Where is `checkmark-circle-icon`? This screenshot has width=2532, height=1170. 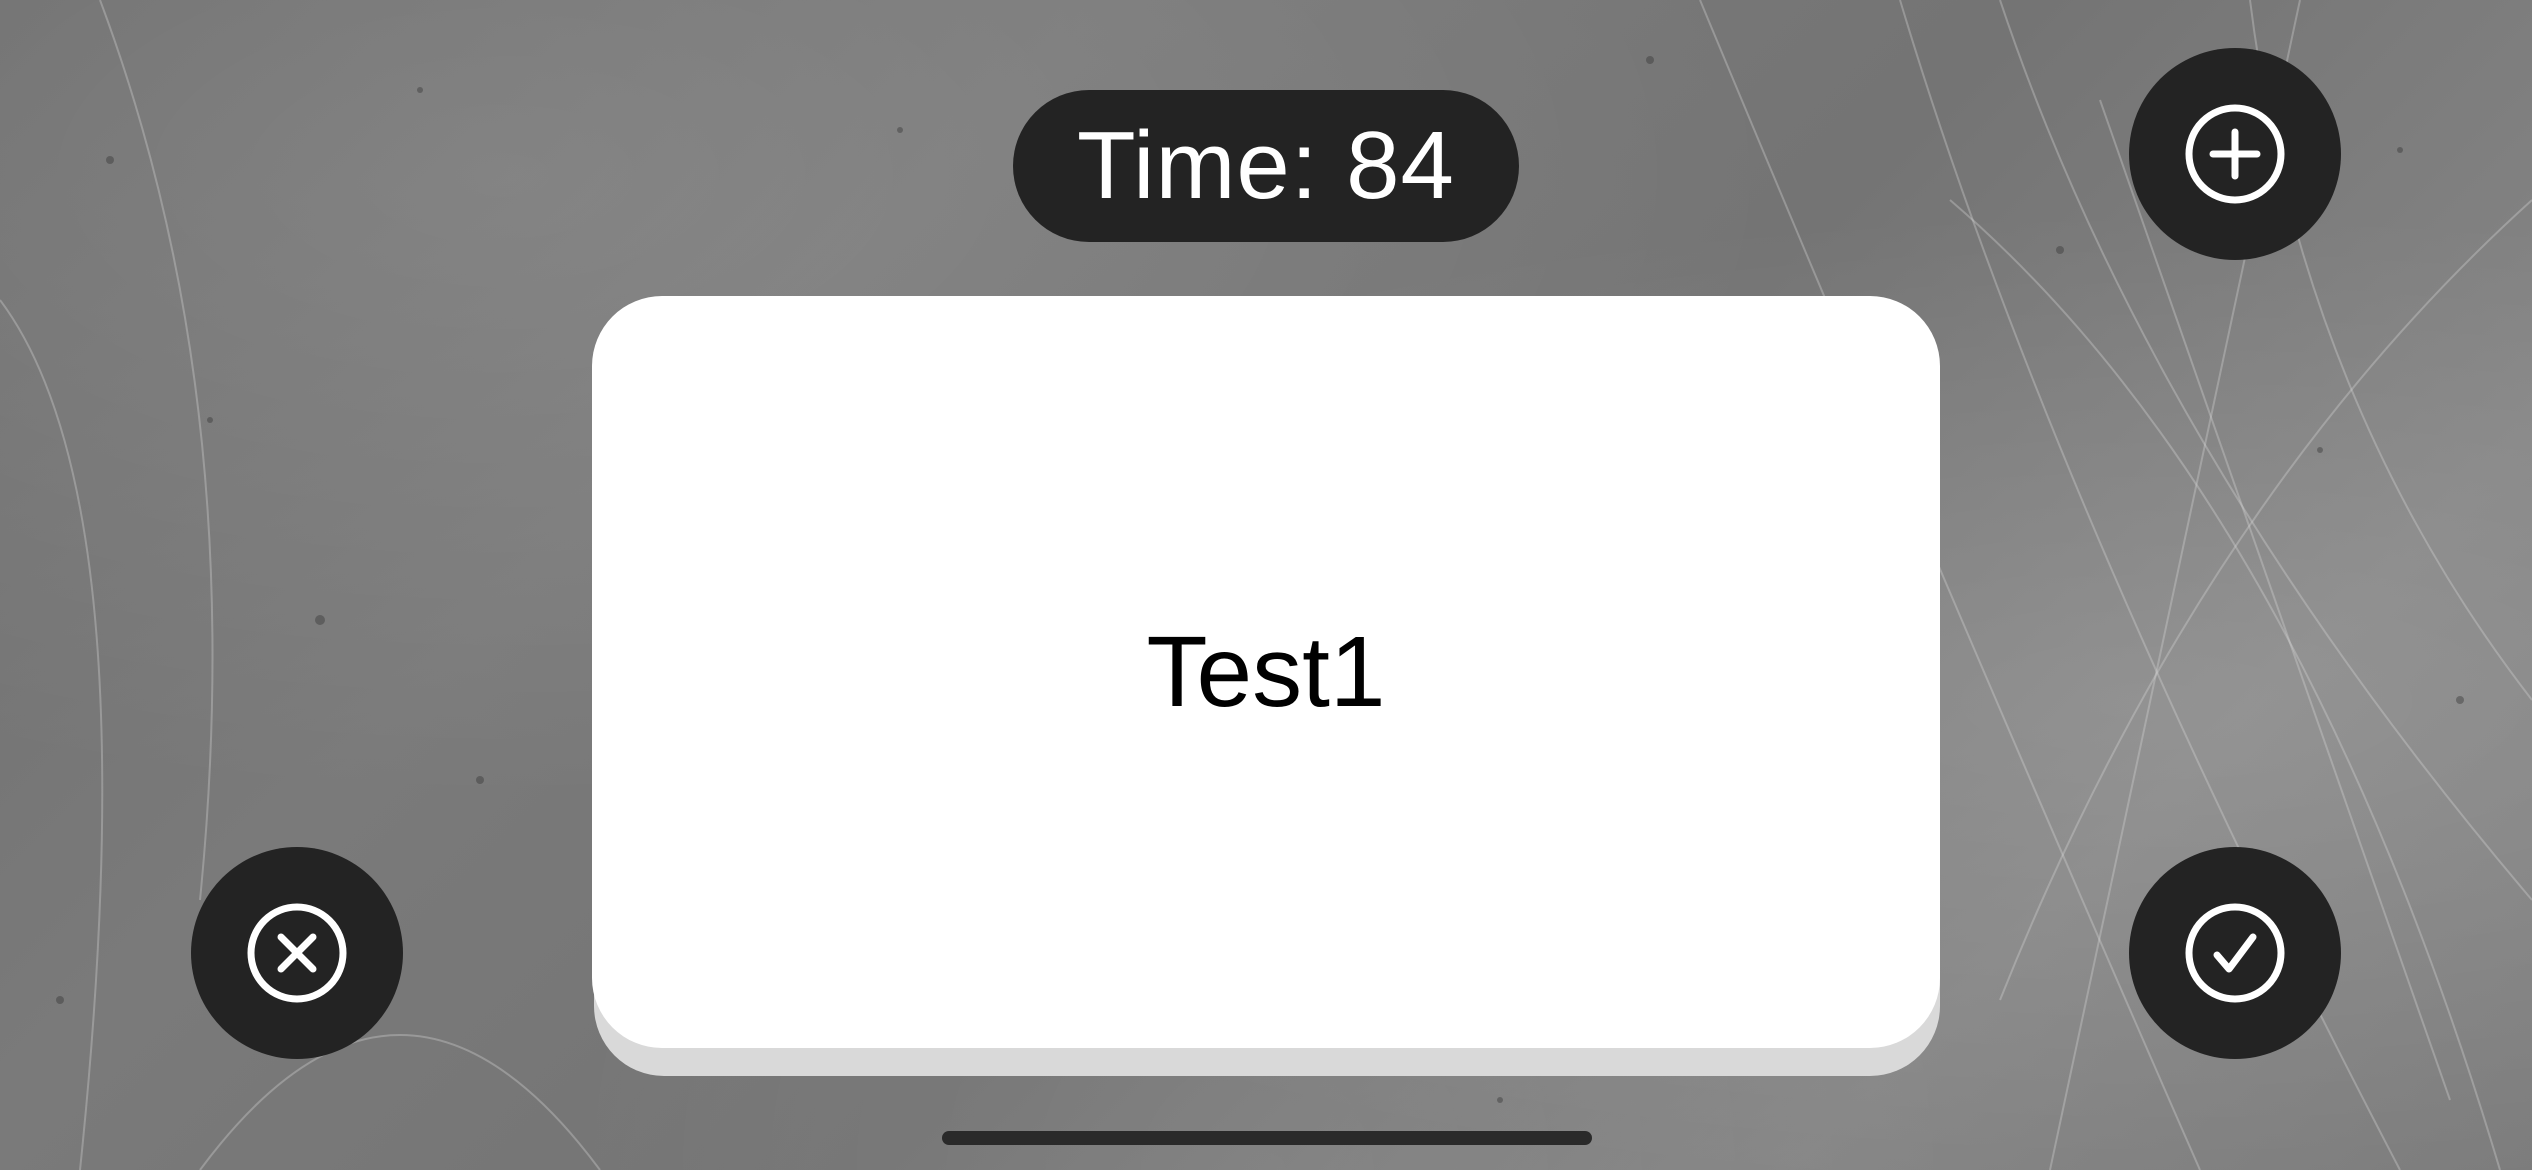
checkmark-circle-icon is located at coordinates (2235, 953).